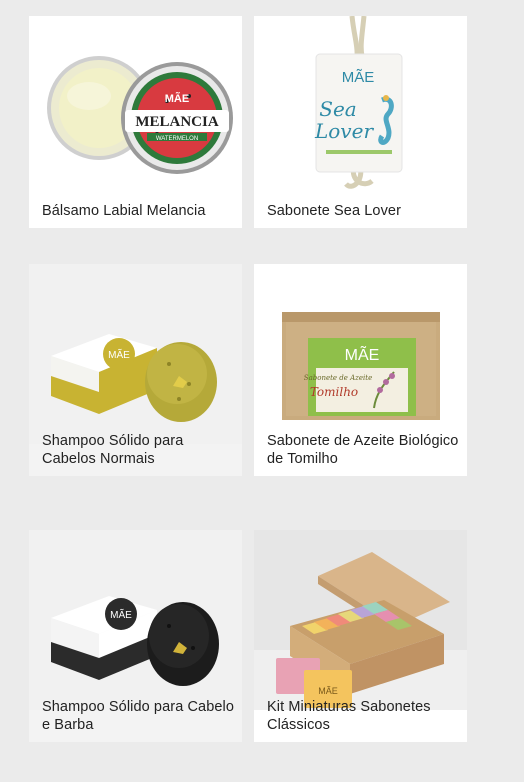  What do you see at coordinates (139, 716) in the screenshot?
I see `product-title: Shampoo Sólido para Cabelo e Barba` at bounding box center [139, 716].